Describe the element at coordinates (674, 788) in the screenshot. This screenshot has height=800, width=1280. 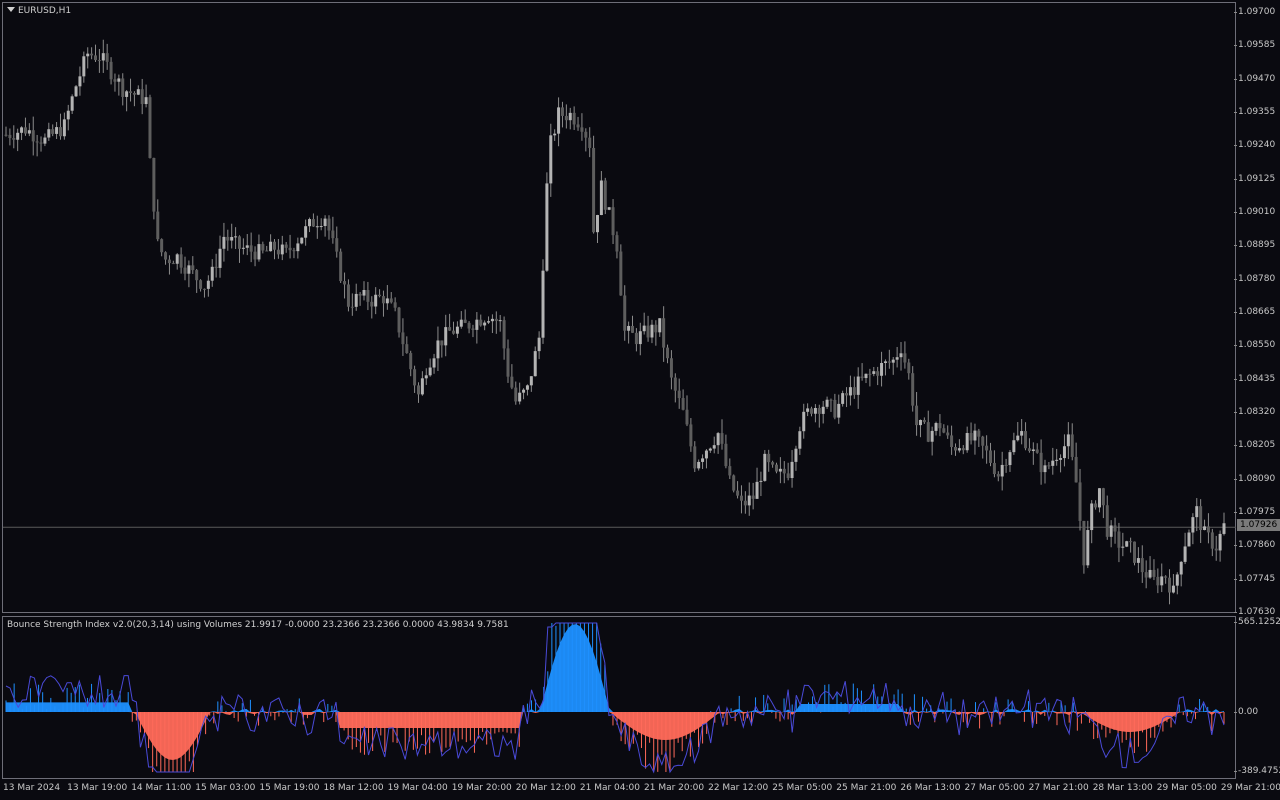
I see `time-tick-label: 21 Mar 20:00` at that location.